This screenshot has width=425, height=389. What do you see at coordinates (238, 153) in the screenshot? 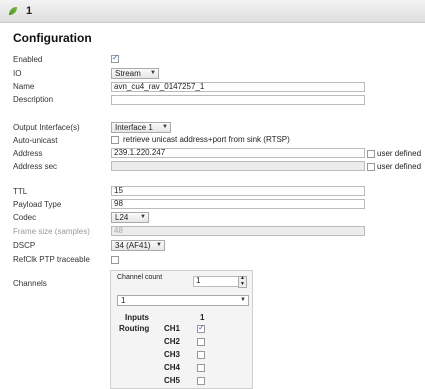
I see `address-input: 239.1.220.247` at bounding box center [238, 153].